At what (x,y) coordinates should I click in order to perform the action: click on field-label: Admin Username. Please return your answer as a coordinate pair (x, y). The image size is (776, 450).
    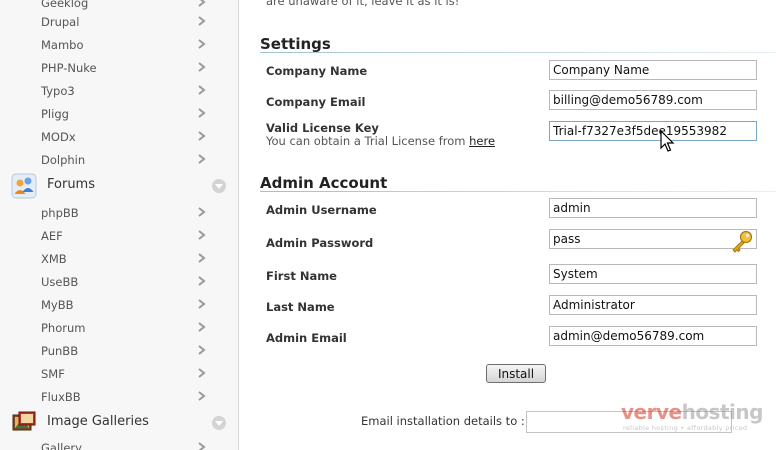
    Looking at the image, I should click on (321, 210).